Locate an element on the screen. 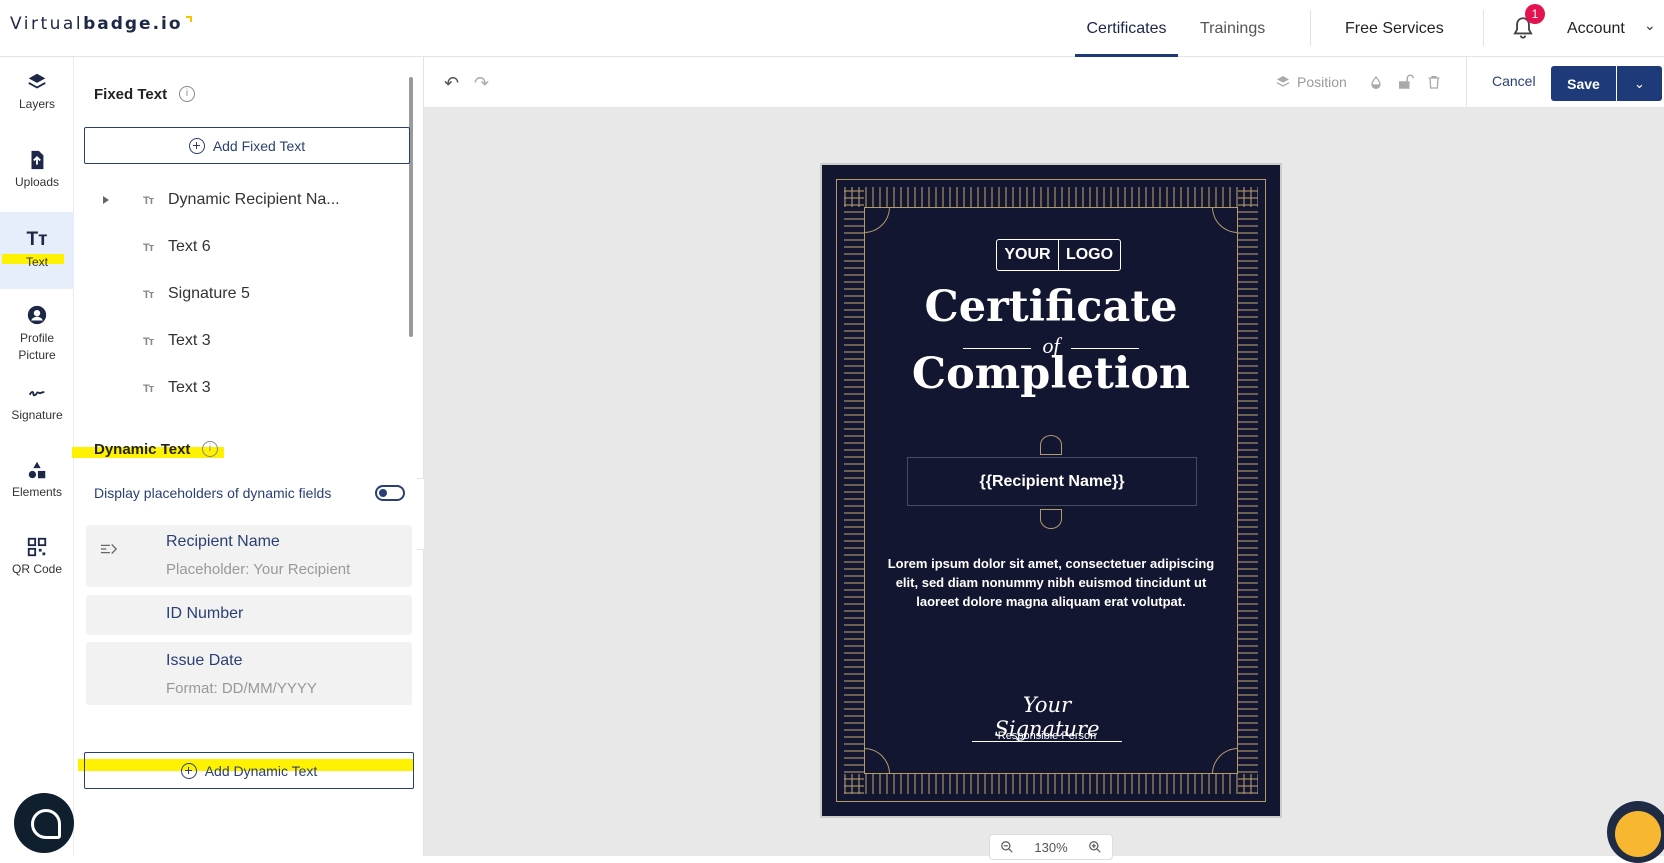 This screenshot has height=863, width=1664. nav-account: Account is located at coordinates (1596, 28).